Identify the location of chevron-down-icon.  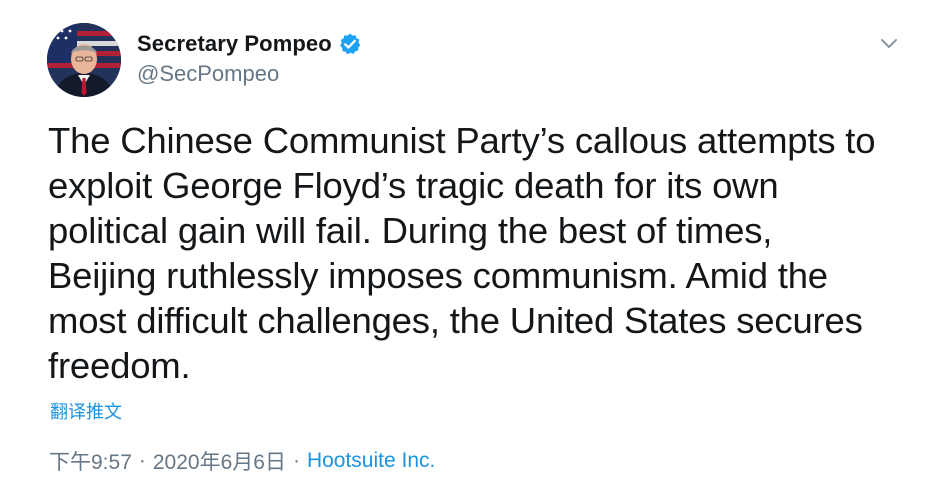
(889, 43).